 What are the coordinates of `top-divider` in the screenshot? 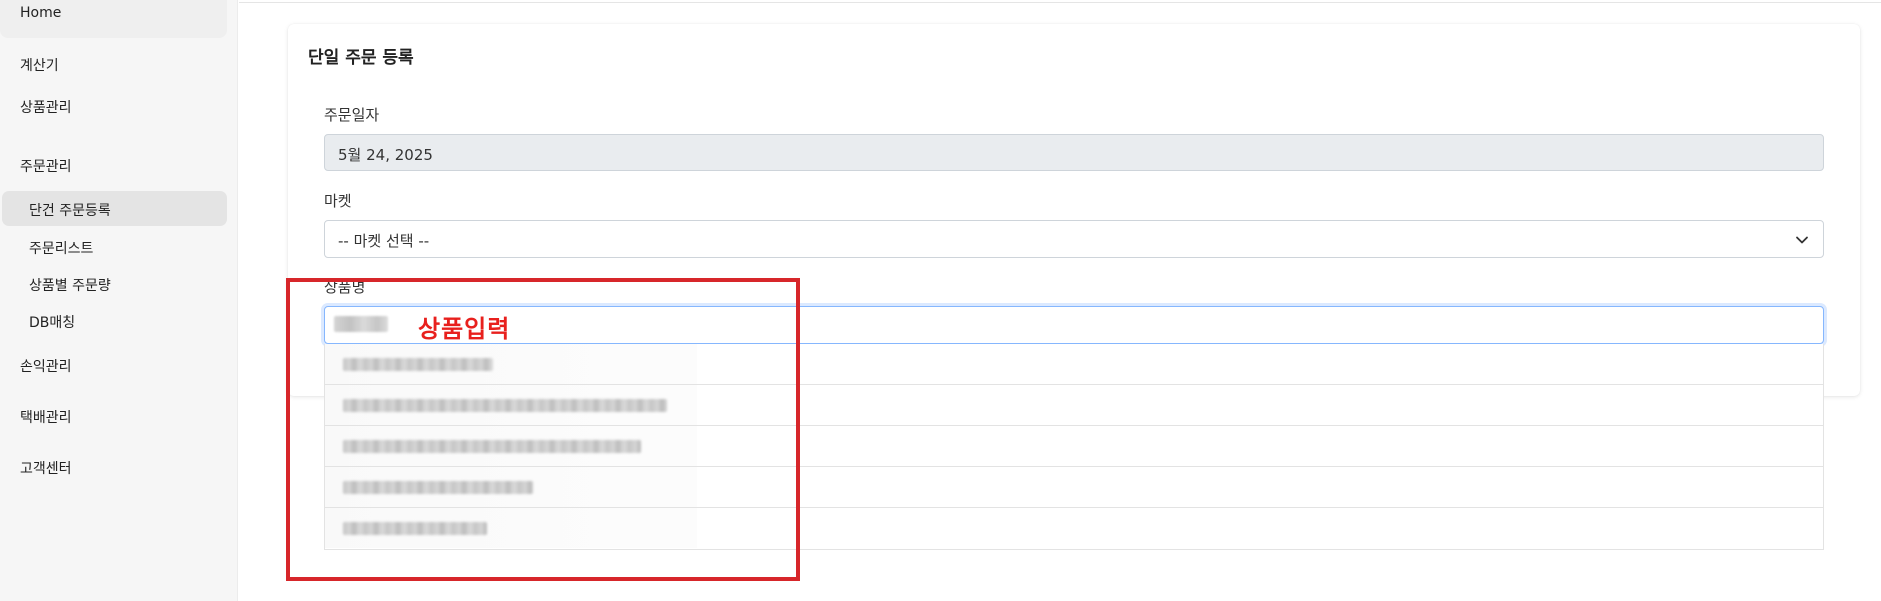 It's located at (1060, 2).